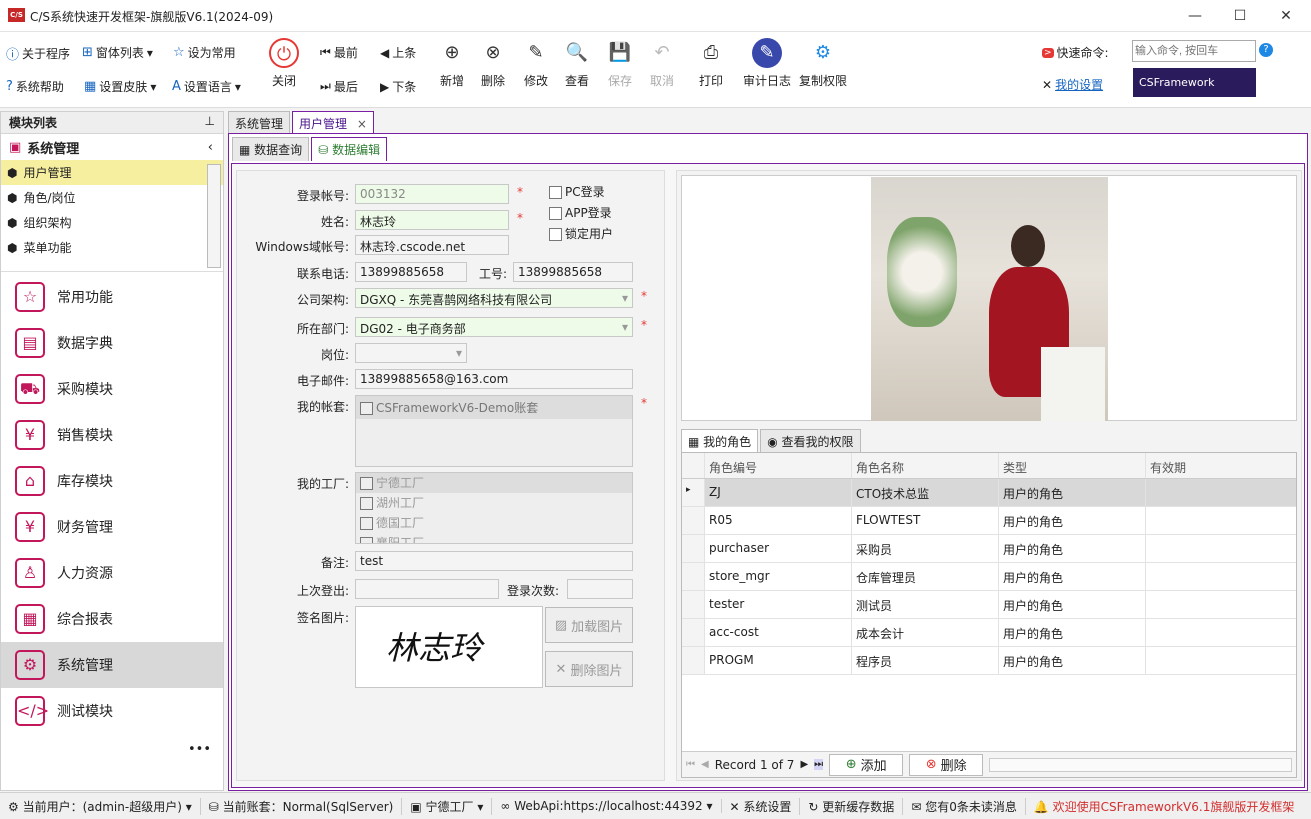  What do you see at coordinates (581, 233) in the screenshot?
I see `lock-user-checkbox: 锁定用户` at bounding box center [581, 233].